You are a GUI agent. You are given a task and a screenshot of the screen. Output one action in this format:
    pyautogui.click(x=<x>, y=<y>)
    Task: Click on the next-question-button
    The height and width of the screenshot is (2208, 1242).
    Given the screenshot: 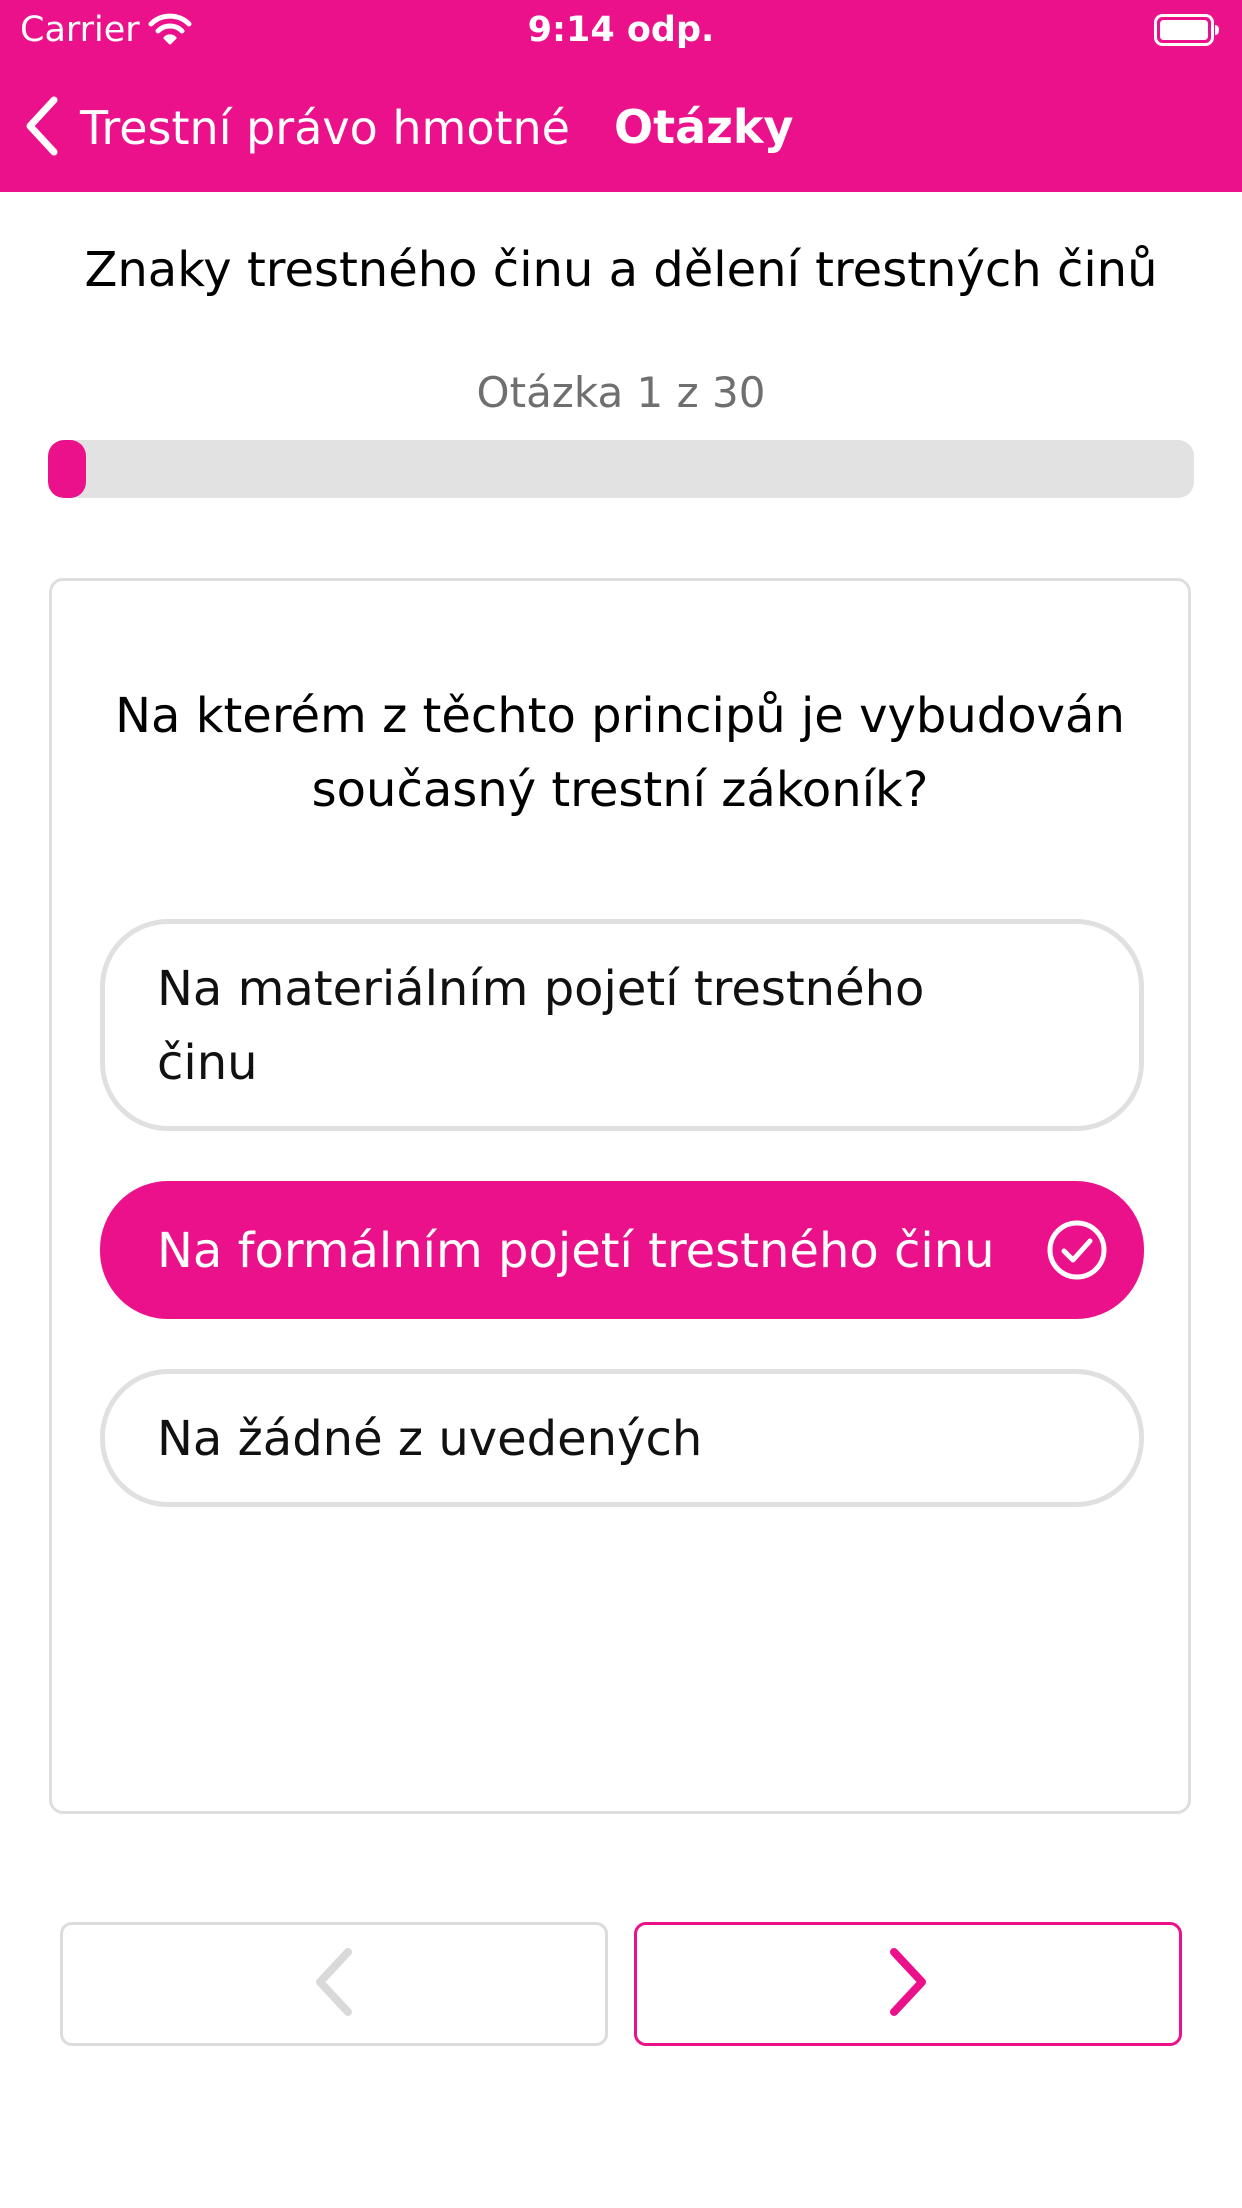 What is the action you would take?
    pyautogui.click(x=908, y=1984)
    